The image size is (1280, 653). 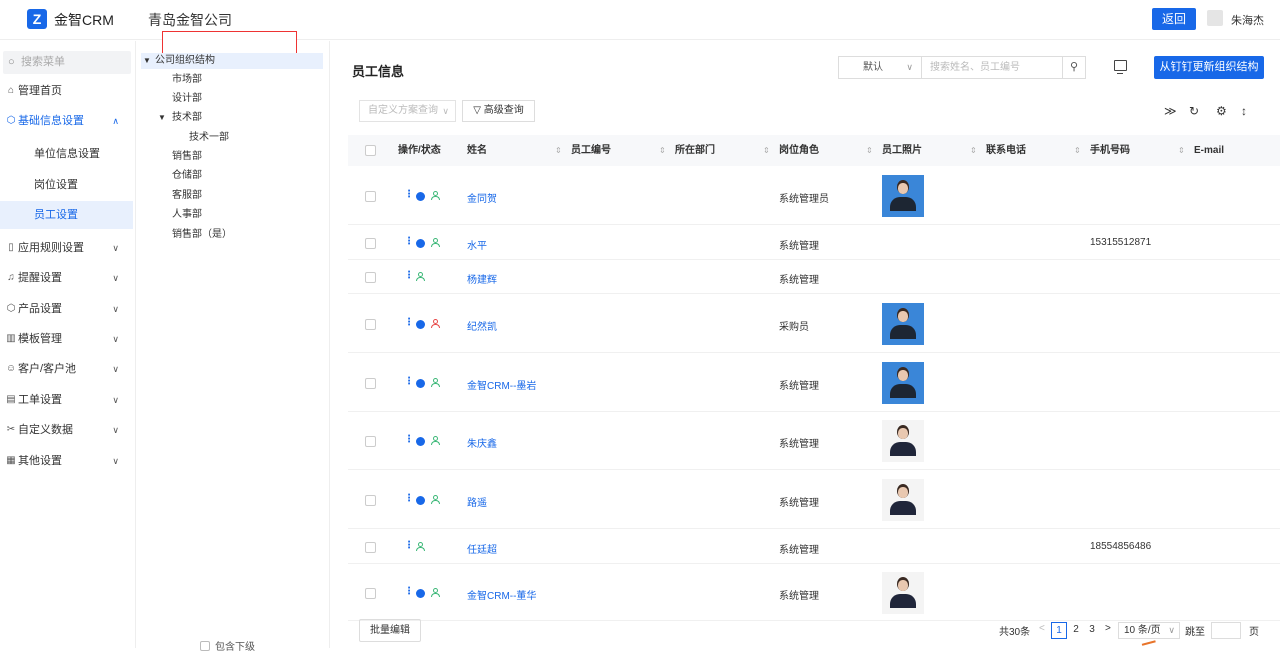 What do you see at coordinates (482, 548) in the screenshot?
I see `employee-name-link: 任廷超` at bounding box center [482, 548].